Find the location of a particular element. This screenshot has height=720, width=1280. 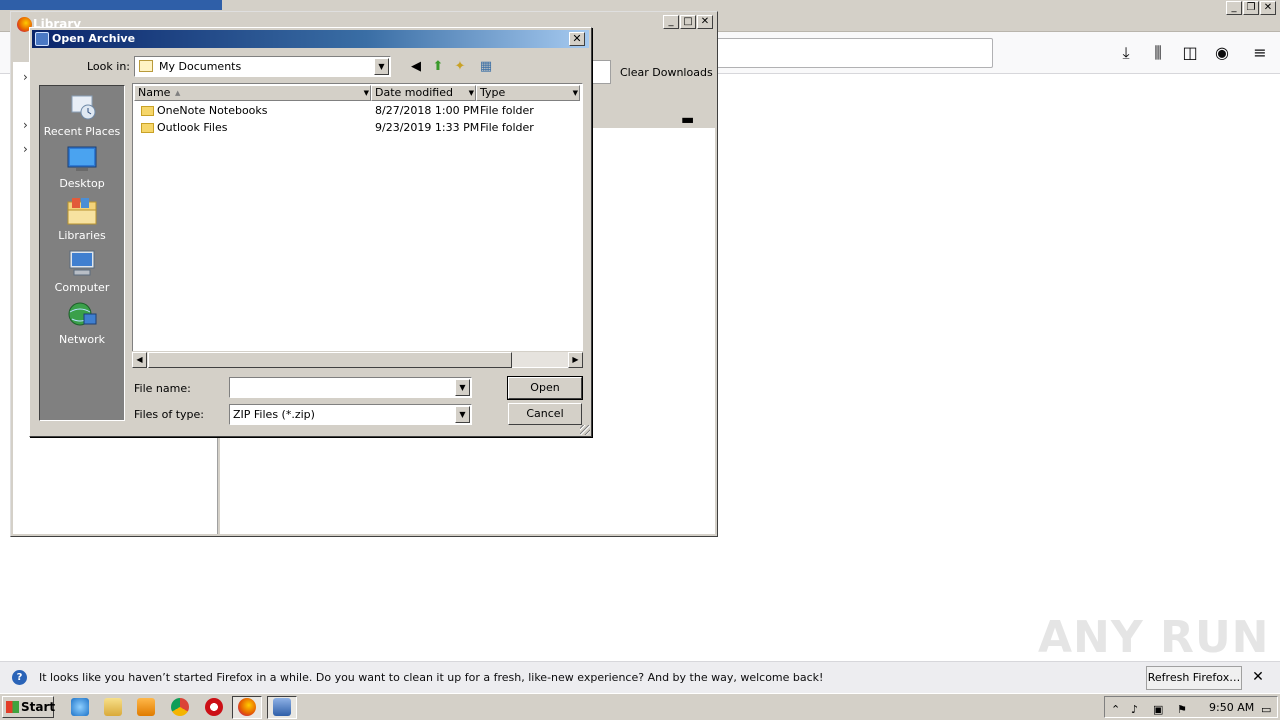

place-label: Network is located at coordinates (82, 339).